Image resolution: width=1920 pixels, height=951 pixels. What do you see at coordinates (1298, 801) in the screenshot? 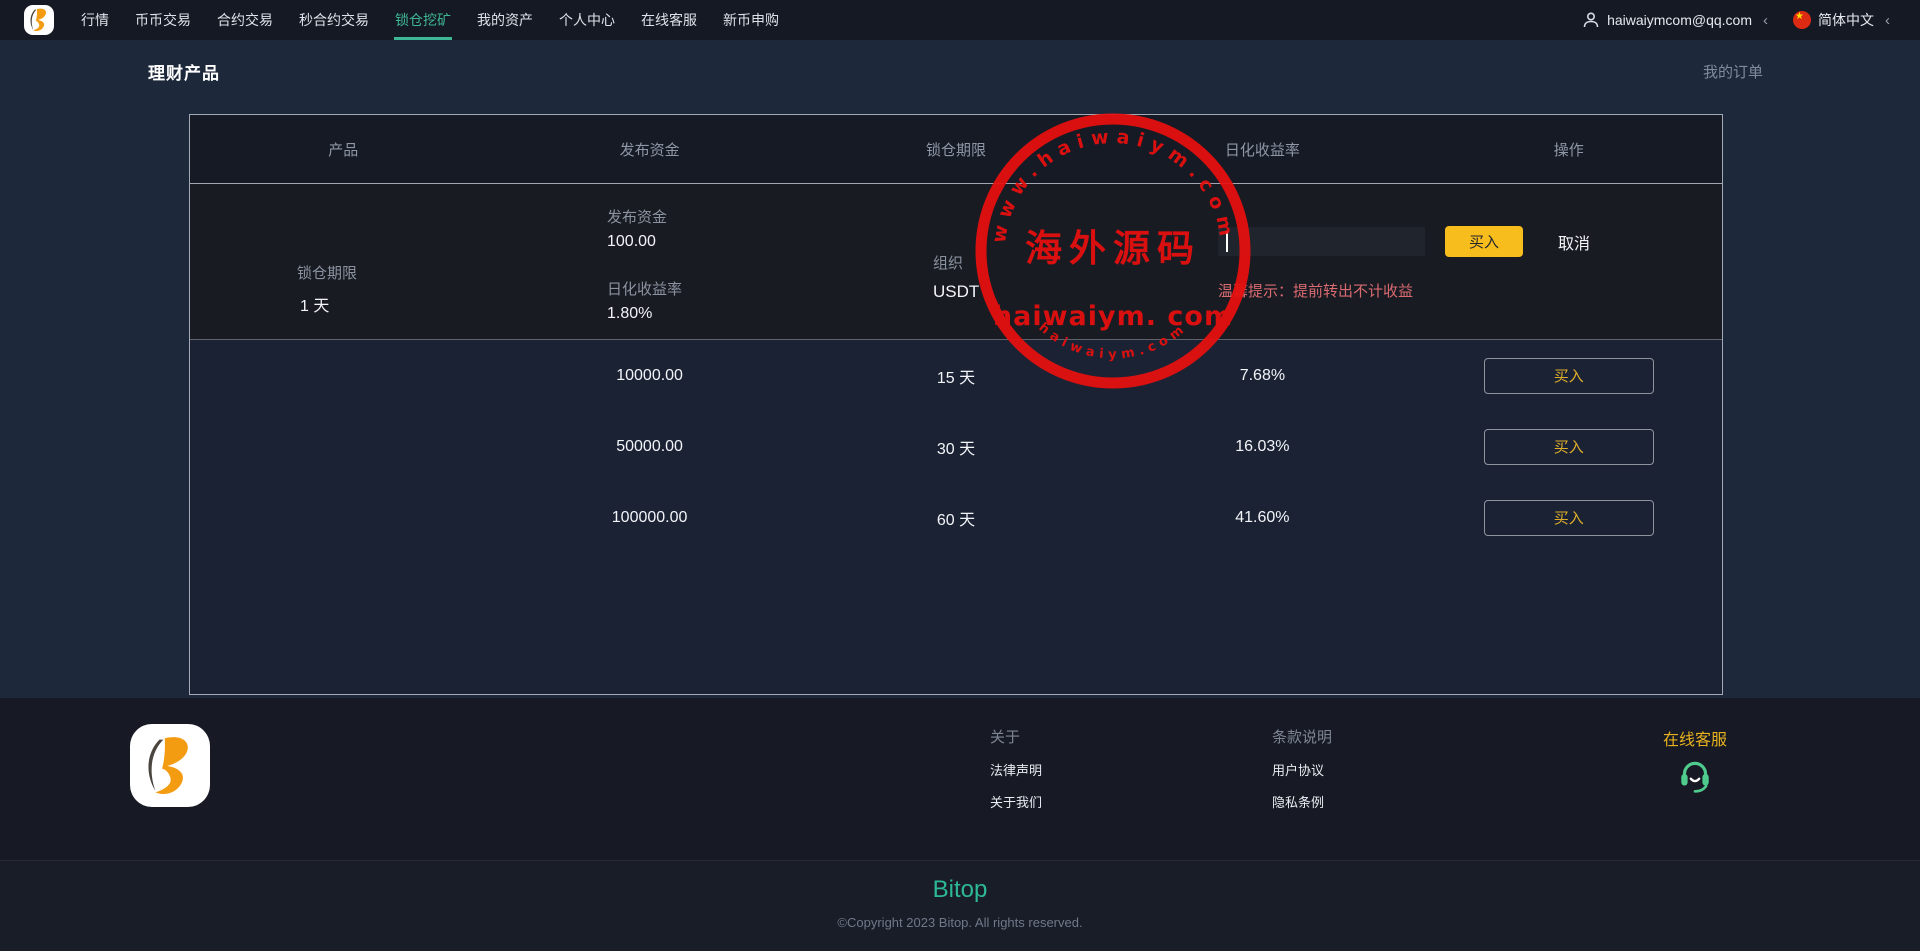
I see `footer-link-privacy: 隐私条例` at bounding box center [1298, 801].